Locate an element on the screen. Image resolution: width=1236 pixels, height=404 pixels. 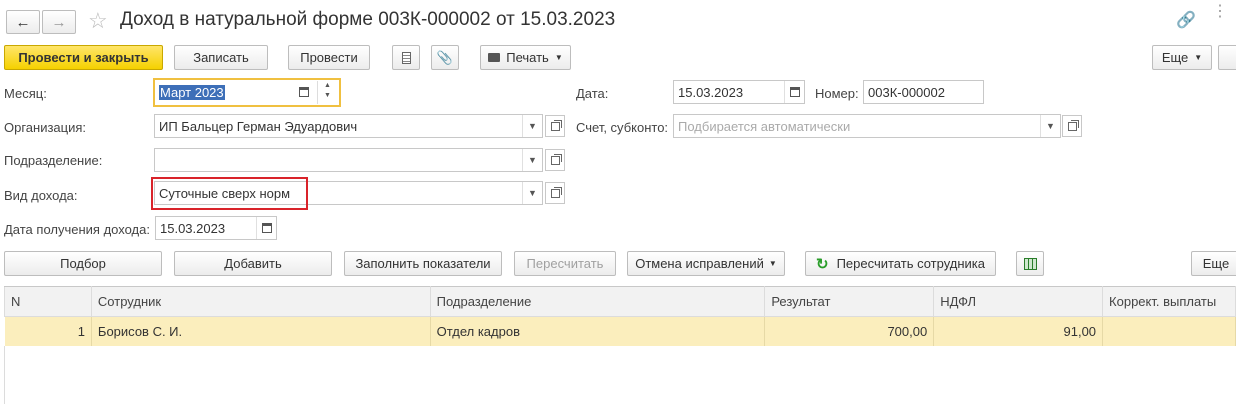
row-employee: Борисов С. И. is located at coordinates (261, 331).